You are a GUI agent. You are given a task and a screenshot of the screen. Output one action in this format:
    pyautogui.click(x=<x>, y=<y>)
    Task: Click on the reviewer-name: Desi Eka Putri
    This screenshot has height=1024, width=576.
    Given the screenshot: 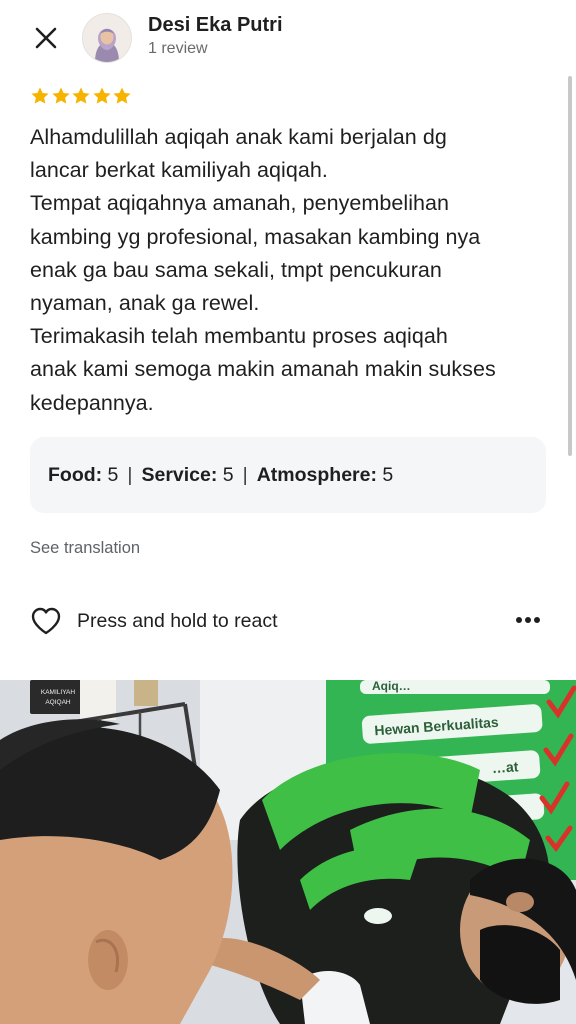 What is the action you would take?
    pyautogui.click(x=215, y=25)
    